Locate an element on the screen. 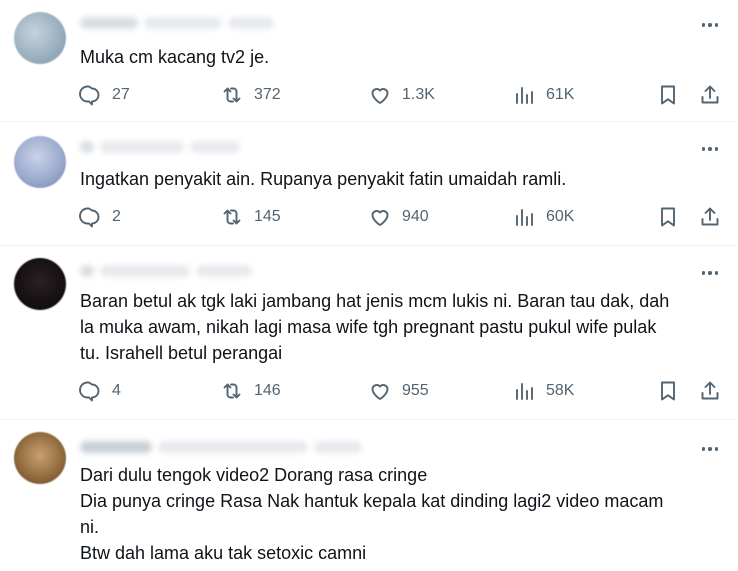  reply-count: 4 is located at coordinates (116, 390).